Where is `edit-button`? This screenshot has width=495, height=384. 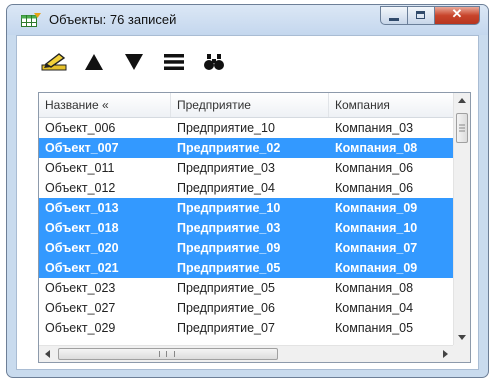
edit-button is located at coordinates (54, 64).